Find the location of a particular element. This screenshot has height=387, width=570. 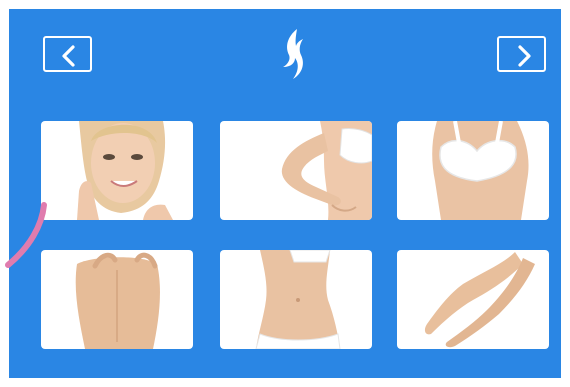

chevron-left-icon is located at coordinates (68, 56).